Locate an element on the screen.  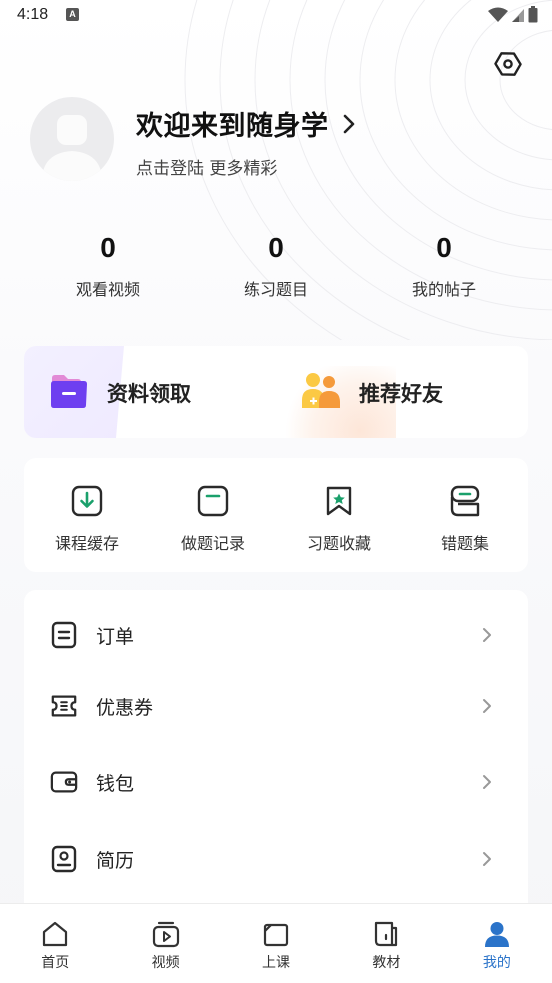
signal-icon is located at coordinates (518, 15).